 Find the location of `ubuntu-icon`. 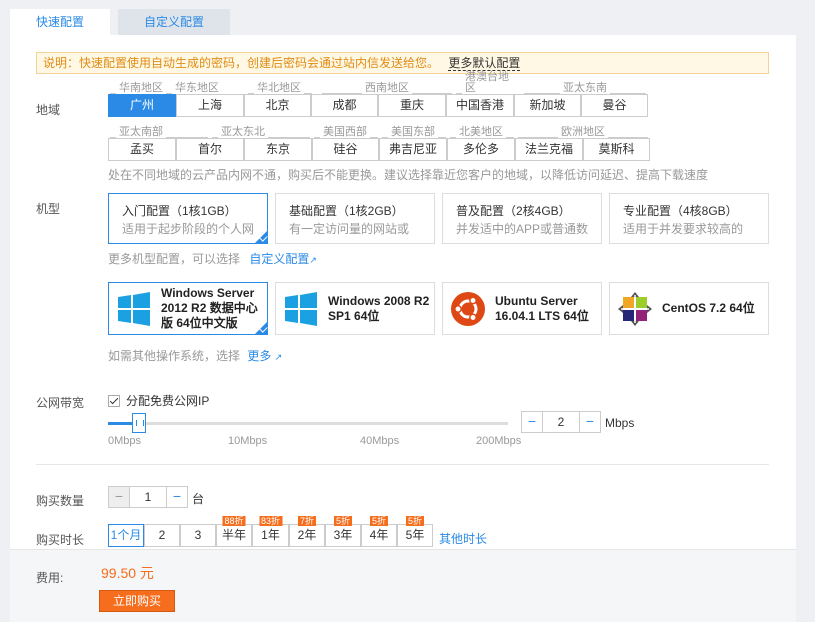

ubuntu-icon is located at coordinates (468, 308).